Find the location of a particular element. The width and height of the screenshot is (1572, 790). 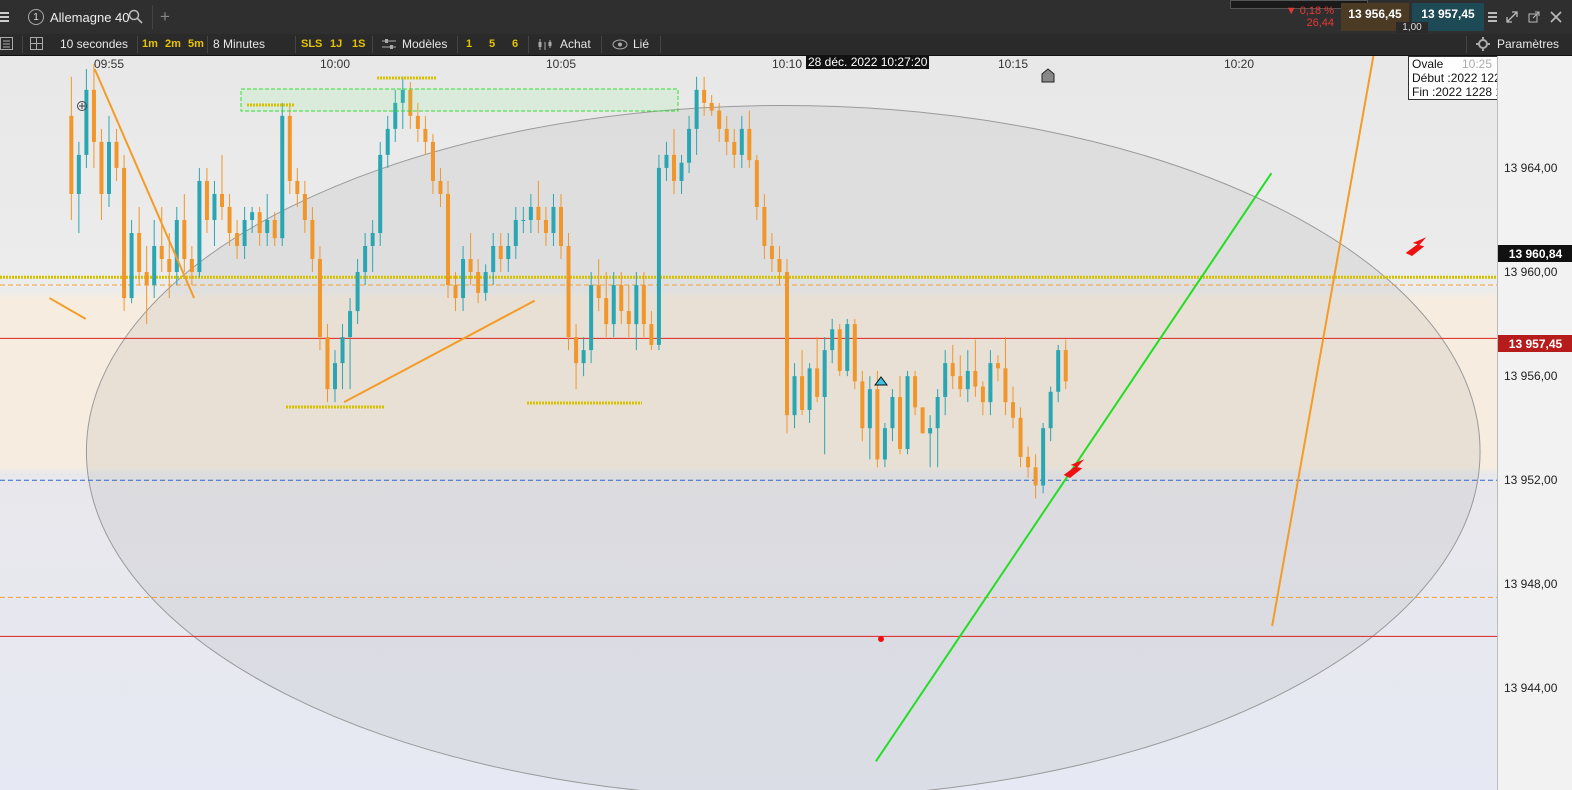

instrument-number-badge: 1 is located at coordinates (36, 17).